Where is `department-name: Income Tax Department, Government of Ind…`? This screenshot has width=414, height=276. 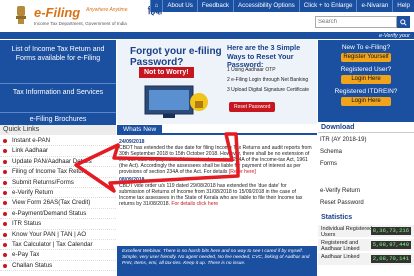 department-name: Income Tax Department, Government of Ind… is located at coordinates (80, 23).